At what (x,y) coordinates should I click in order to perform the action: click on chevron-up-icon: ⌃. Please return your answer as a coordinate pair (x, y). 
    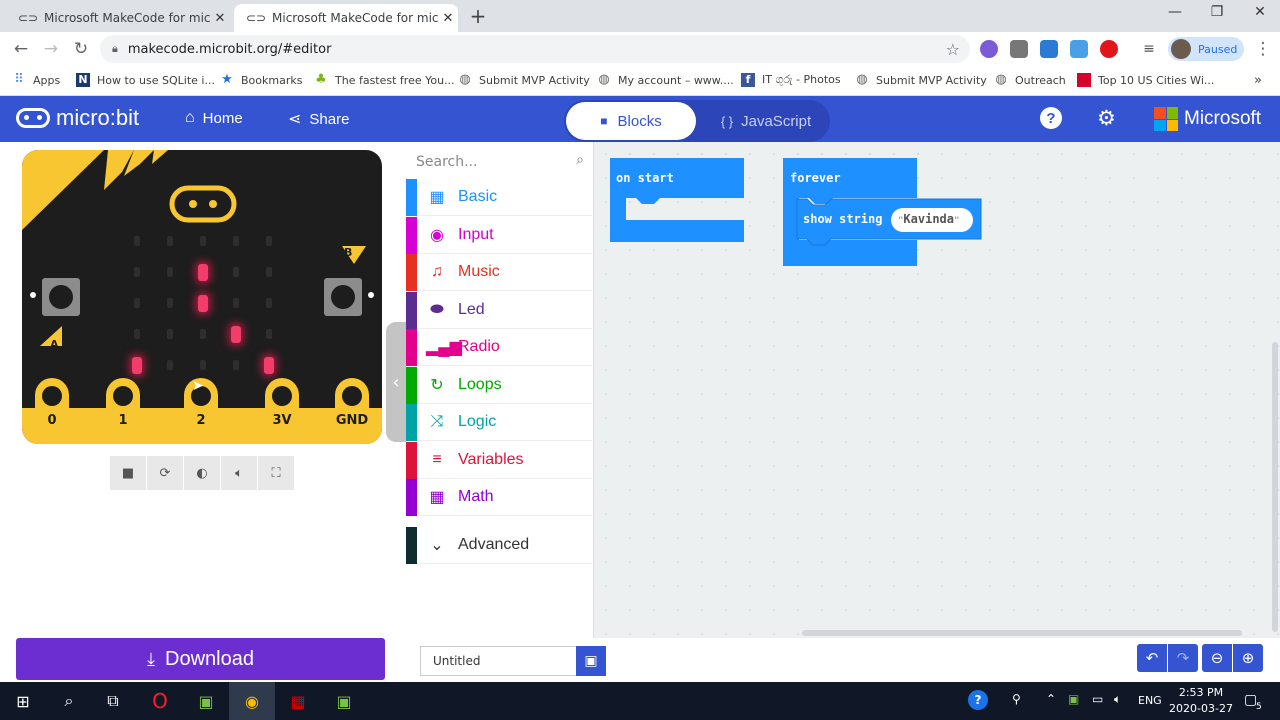
    Looking at the image, I should click on (1051, 699).